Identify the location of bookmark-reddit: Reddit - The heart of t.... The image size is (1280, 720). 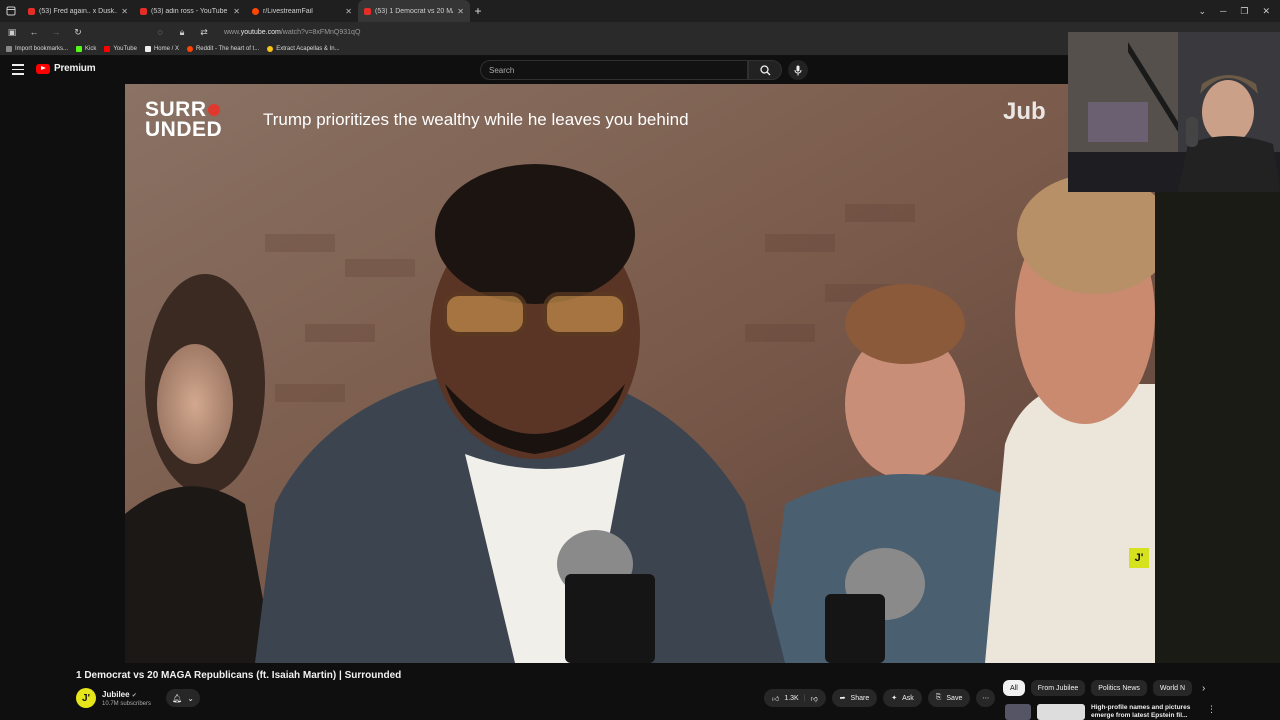
(223, 48).